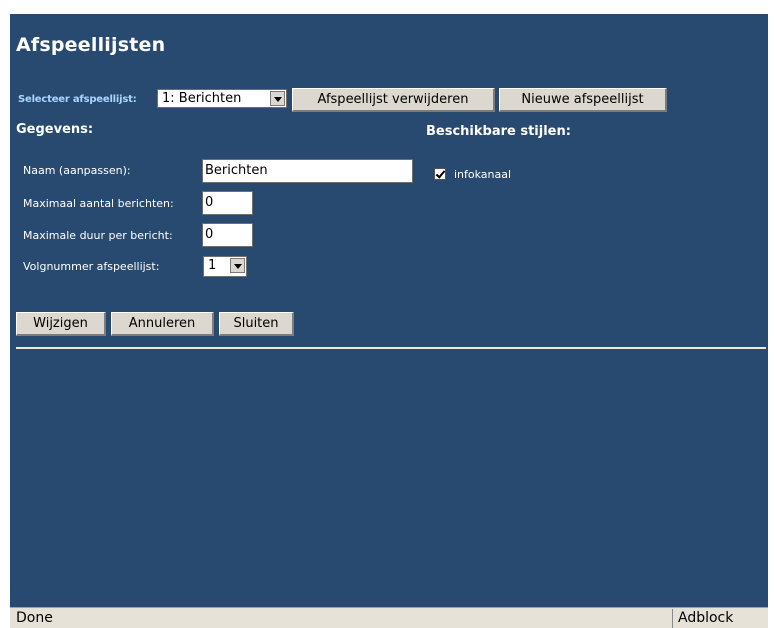 This screenshot has height=628, width=774. What do you see at coordinates (91, 45) in the screenshot?
I see `page-title: Afspeellijsten` at bounding box center [91, 45].